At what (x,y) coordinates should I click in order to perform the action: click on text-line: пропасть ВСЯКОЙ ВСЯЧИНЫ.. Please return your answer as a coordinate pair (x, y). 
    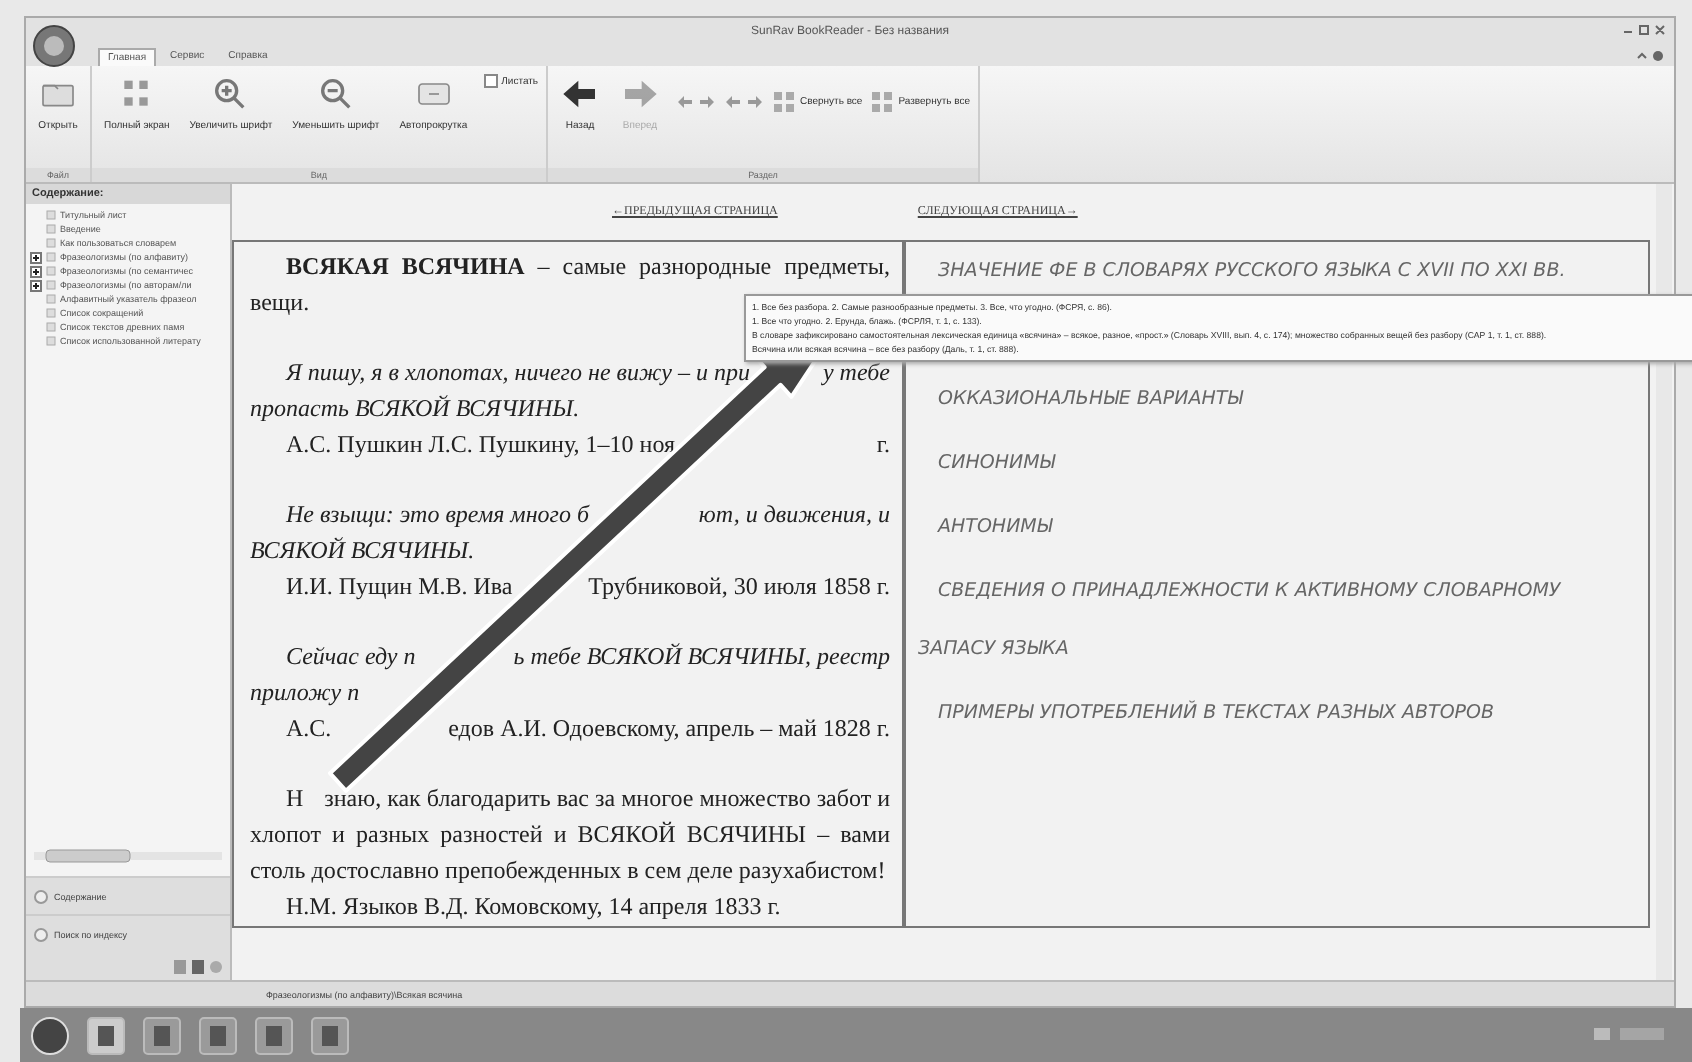
    Looking at the image, I should click on (415, 409).